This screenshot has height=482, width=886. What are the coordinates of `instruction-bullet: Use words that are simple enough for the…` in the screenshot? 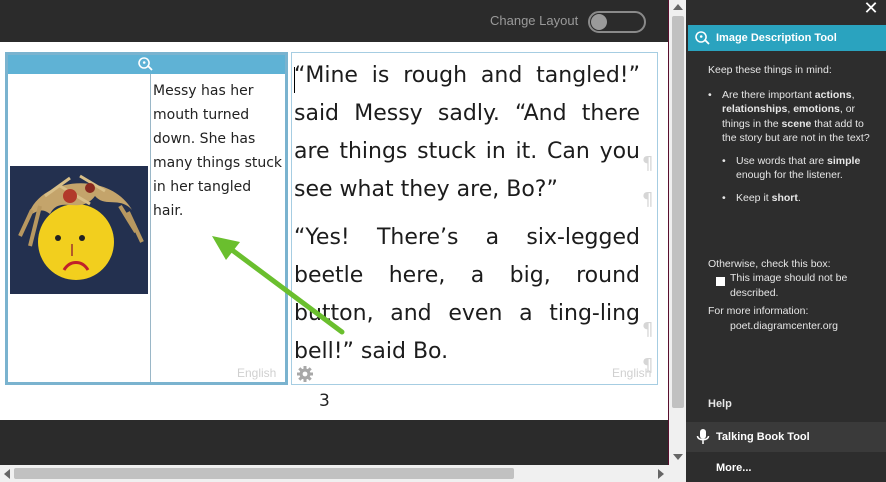 It's located at (800, 168).